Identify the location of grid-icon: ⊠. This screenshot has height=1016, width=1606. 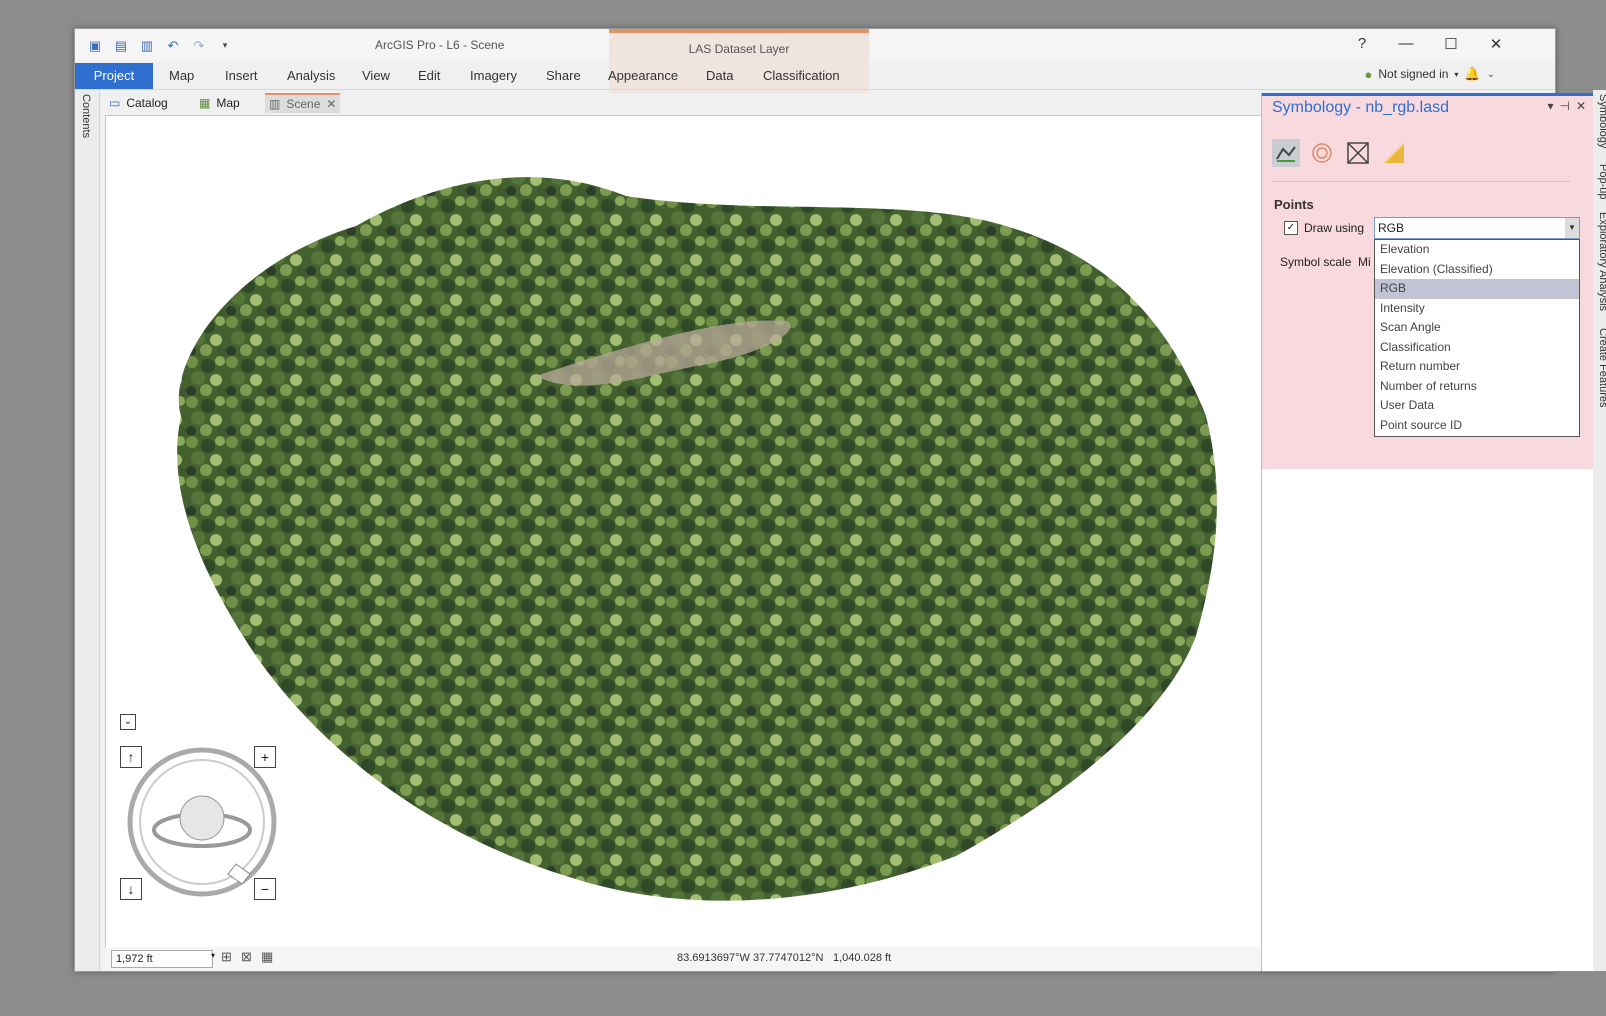
(246, 957).